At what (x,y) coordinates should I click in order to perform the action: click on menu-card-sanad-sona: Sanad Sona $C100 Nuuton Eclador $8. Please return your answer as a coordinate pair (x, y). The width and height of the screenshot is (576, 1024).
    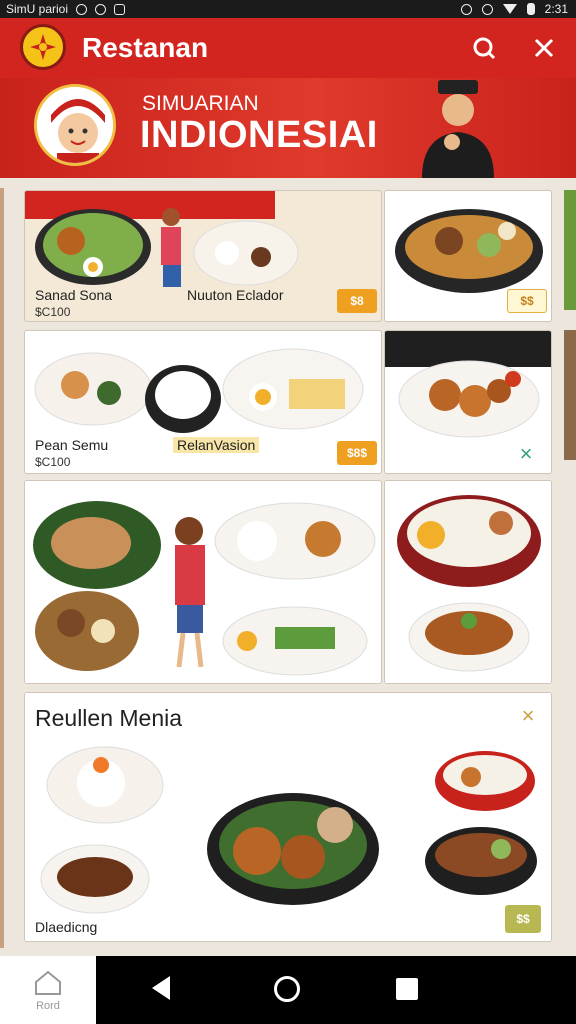
    Looking at the image, I should click on (203, 256).